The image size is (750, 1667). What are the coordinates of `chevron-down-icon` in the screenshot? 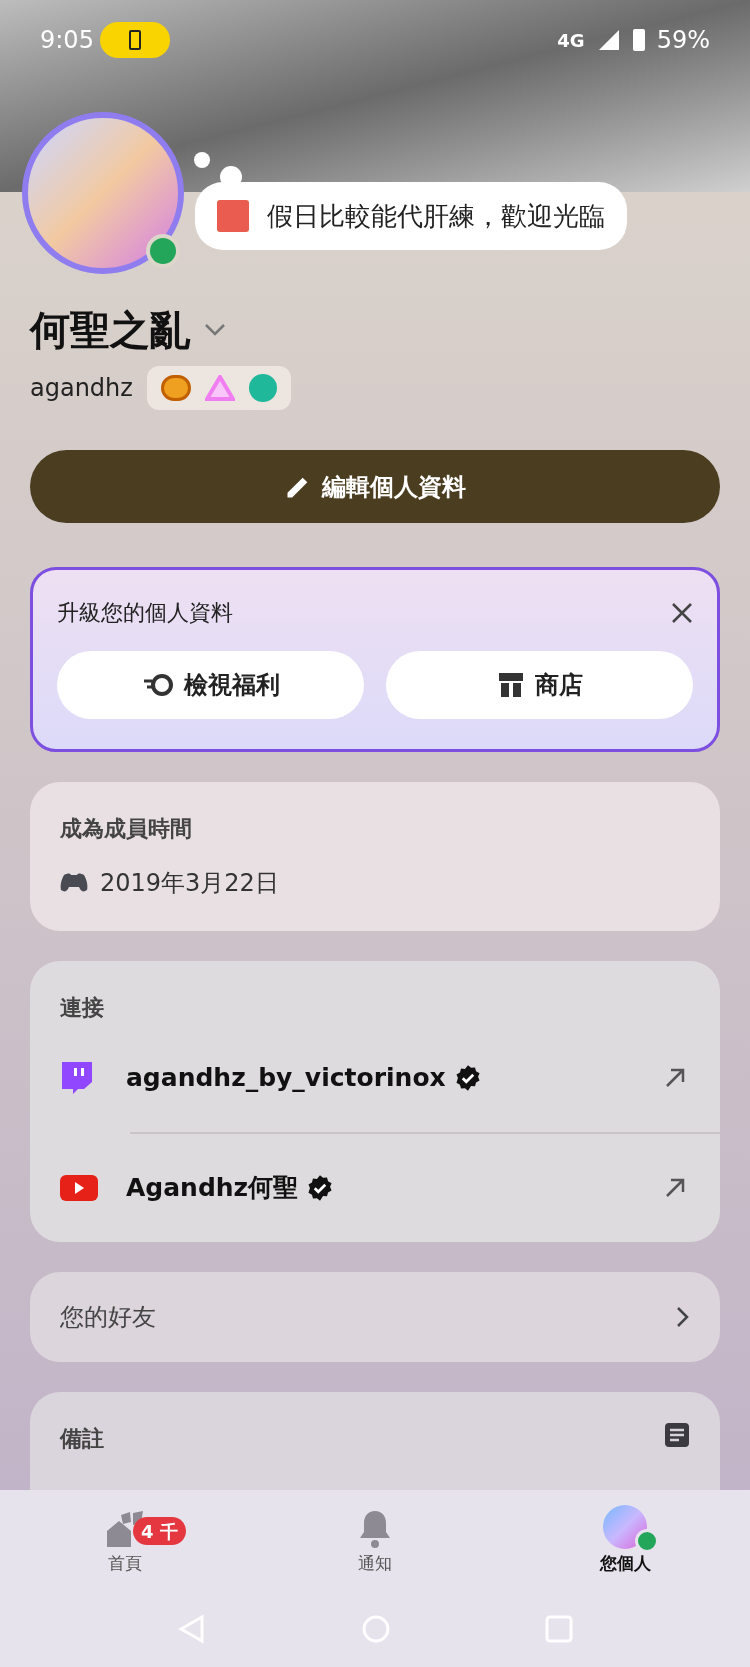 It's located at (215, 330).